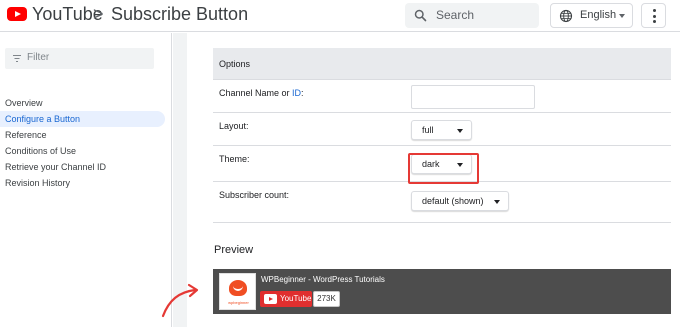  I want to click on filter-placeholder: Filter, so click(38, 57).